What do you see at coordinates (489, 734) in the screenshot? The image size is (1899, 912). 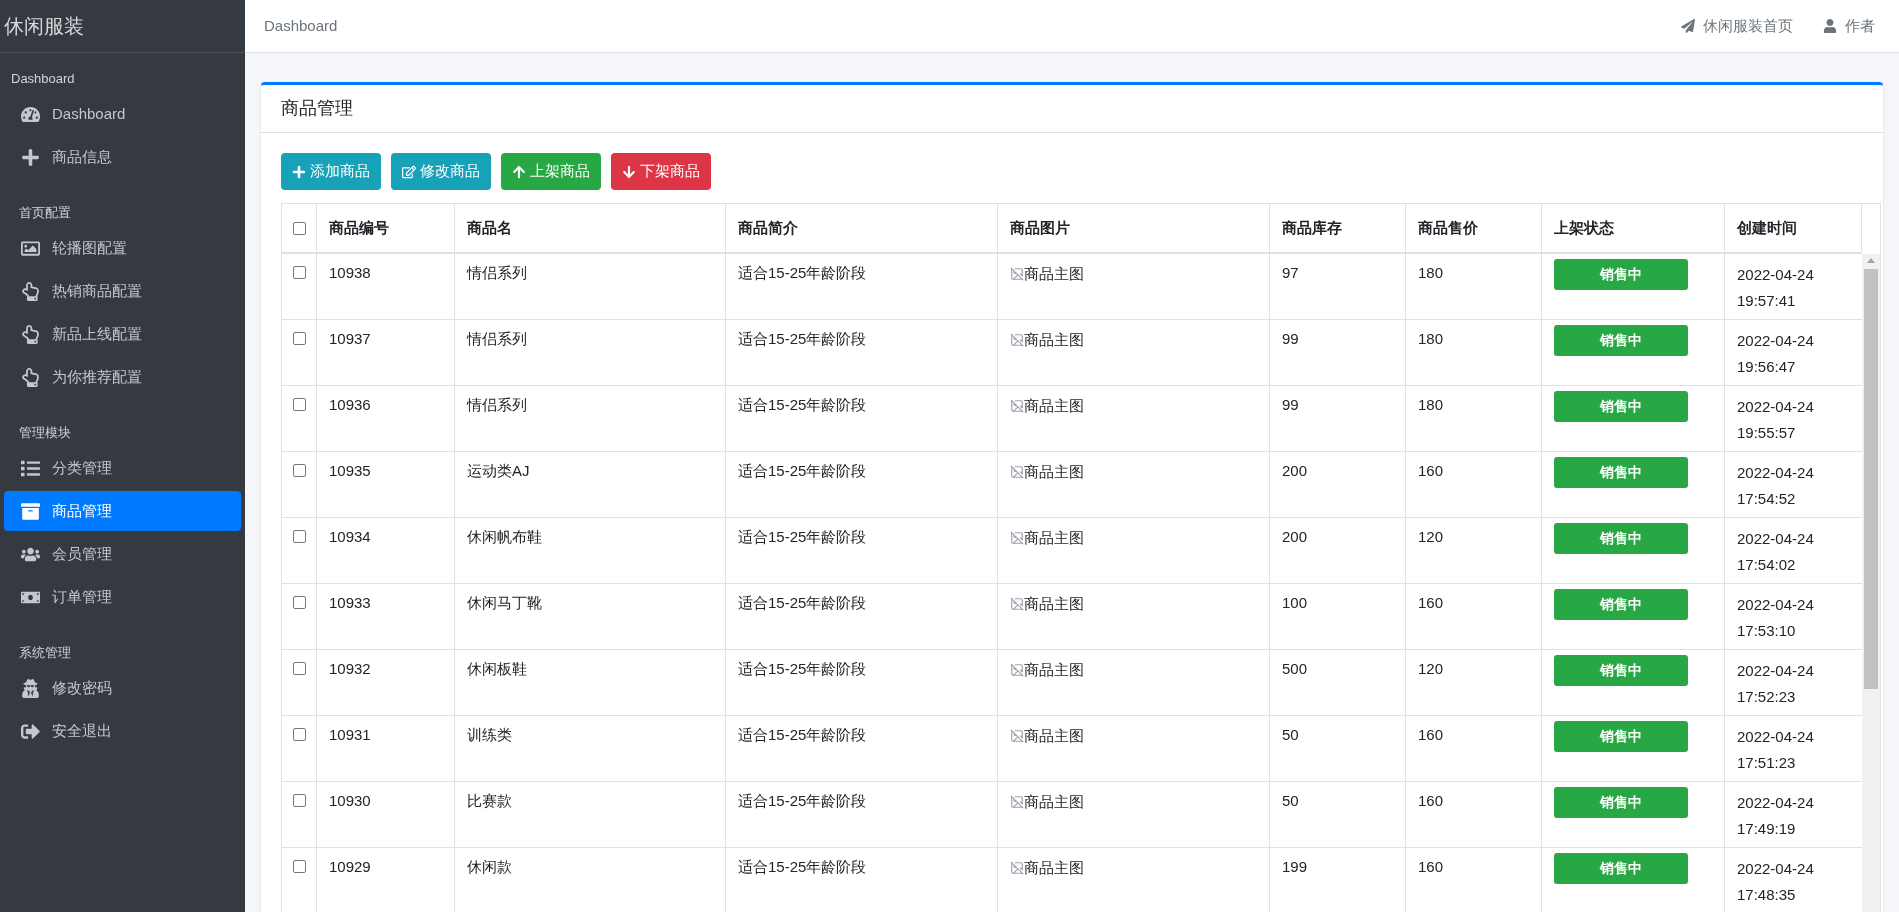 I see `table-cell: 训练类` at bounding box center [489, 734].